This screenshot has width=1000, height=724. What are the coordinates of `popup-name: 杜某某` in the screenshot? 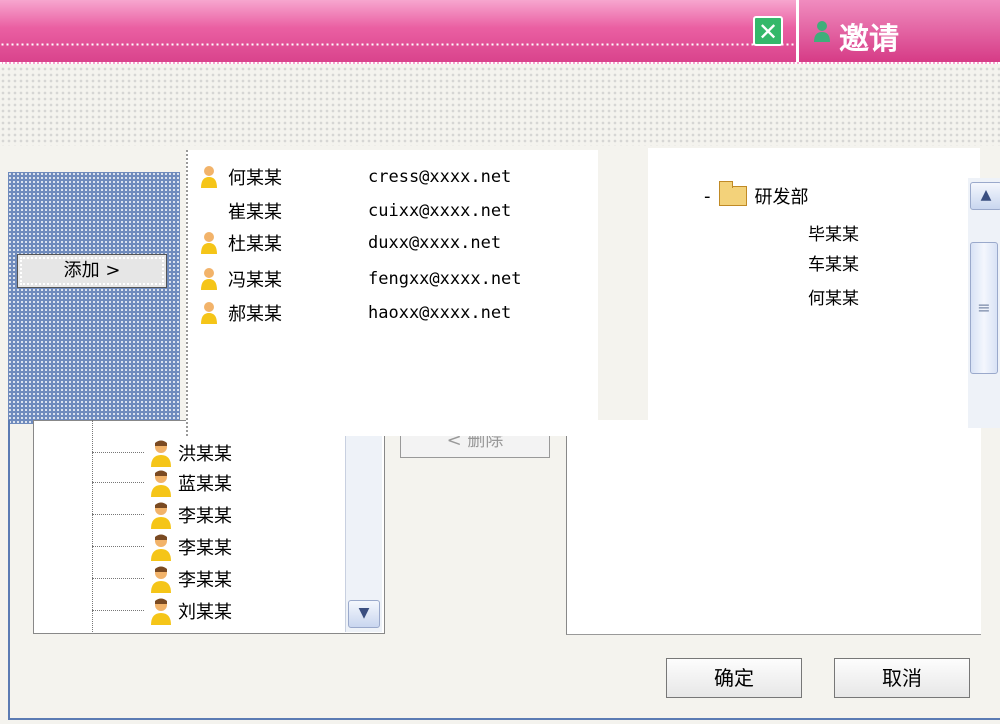 It's located at (255, 244).